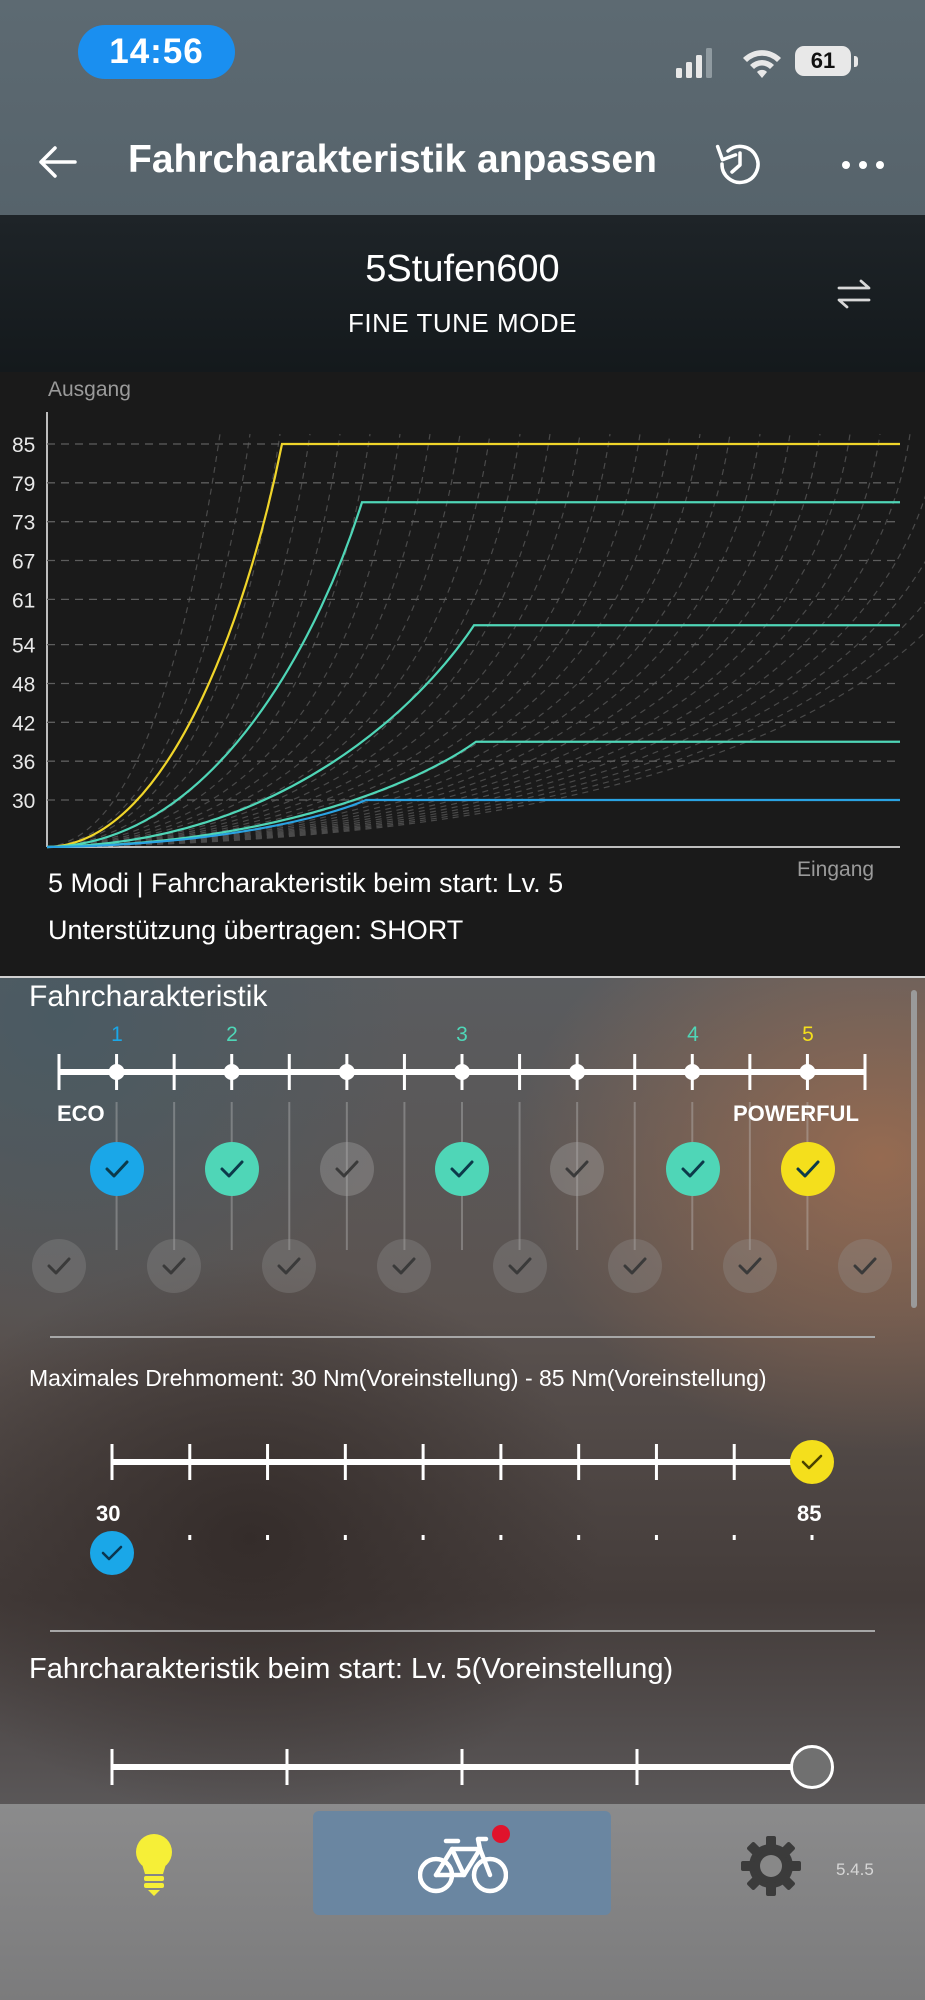 Image resolution: width=925 pixels, height=2000 pixels. I want to click on start-level-knob, so click(812, 1767).